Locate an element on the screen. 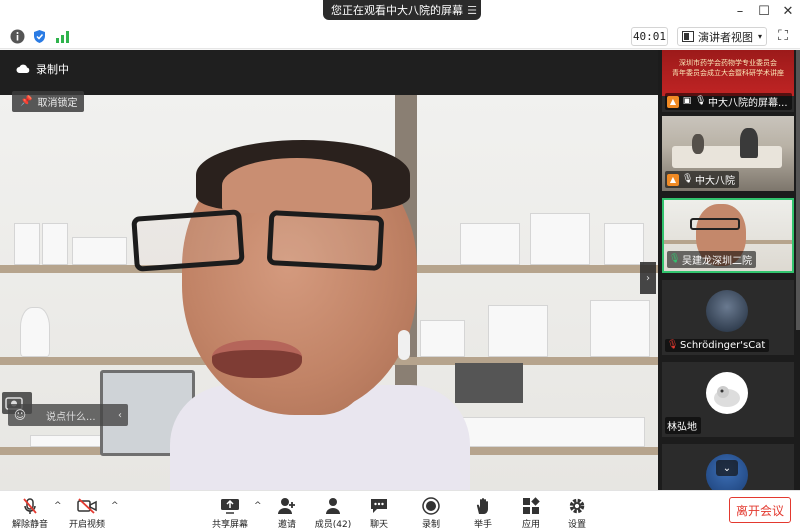 The image size is (800, 529). meeting-timer: 40:01 is located at coordinates (649, 36).